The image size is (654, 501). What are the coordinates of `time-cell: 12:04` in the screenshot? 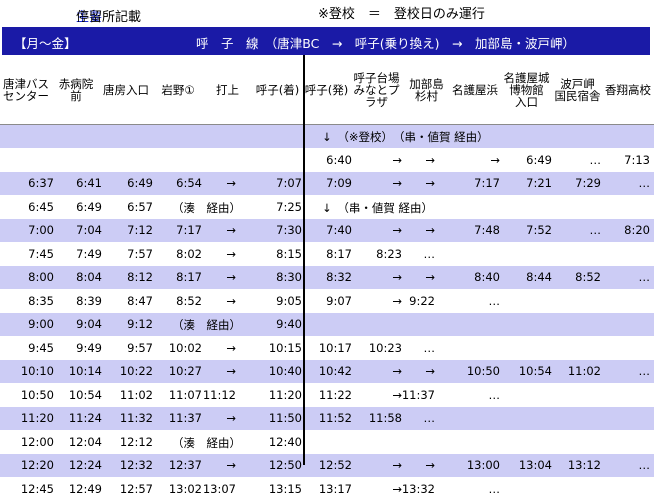 It's located at (85, 441).